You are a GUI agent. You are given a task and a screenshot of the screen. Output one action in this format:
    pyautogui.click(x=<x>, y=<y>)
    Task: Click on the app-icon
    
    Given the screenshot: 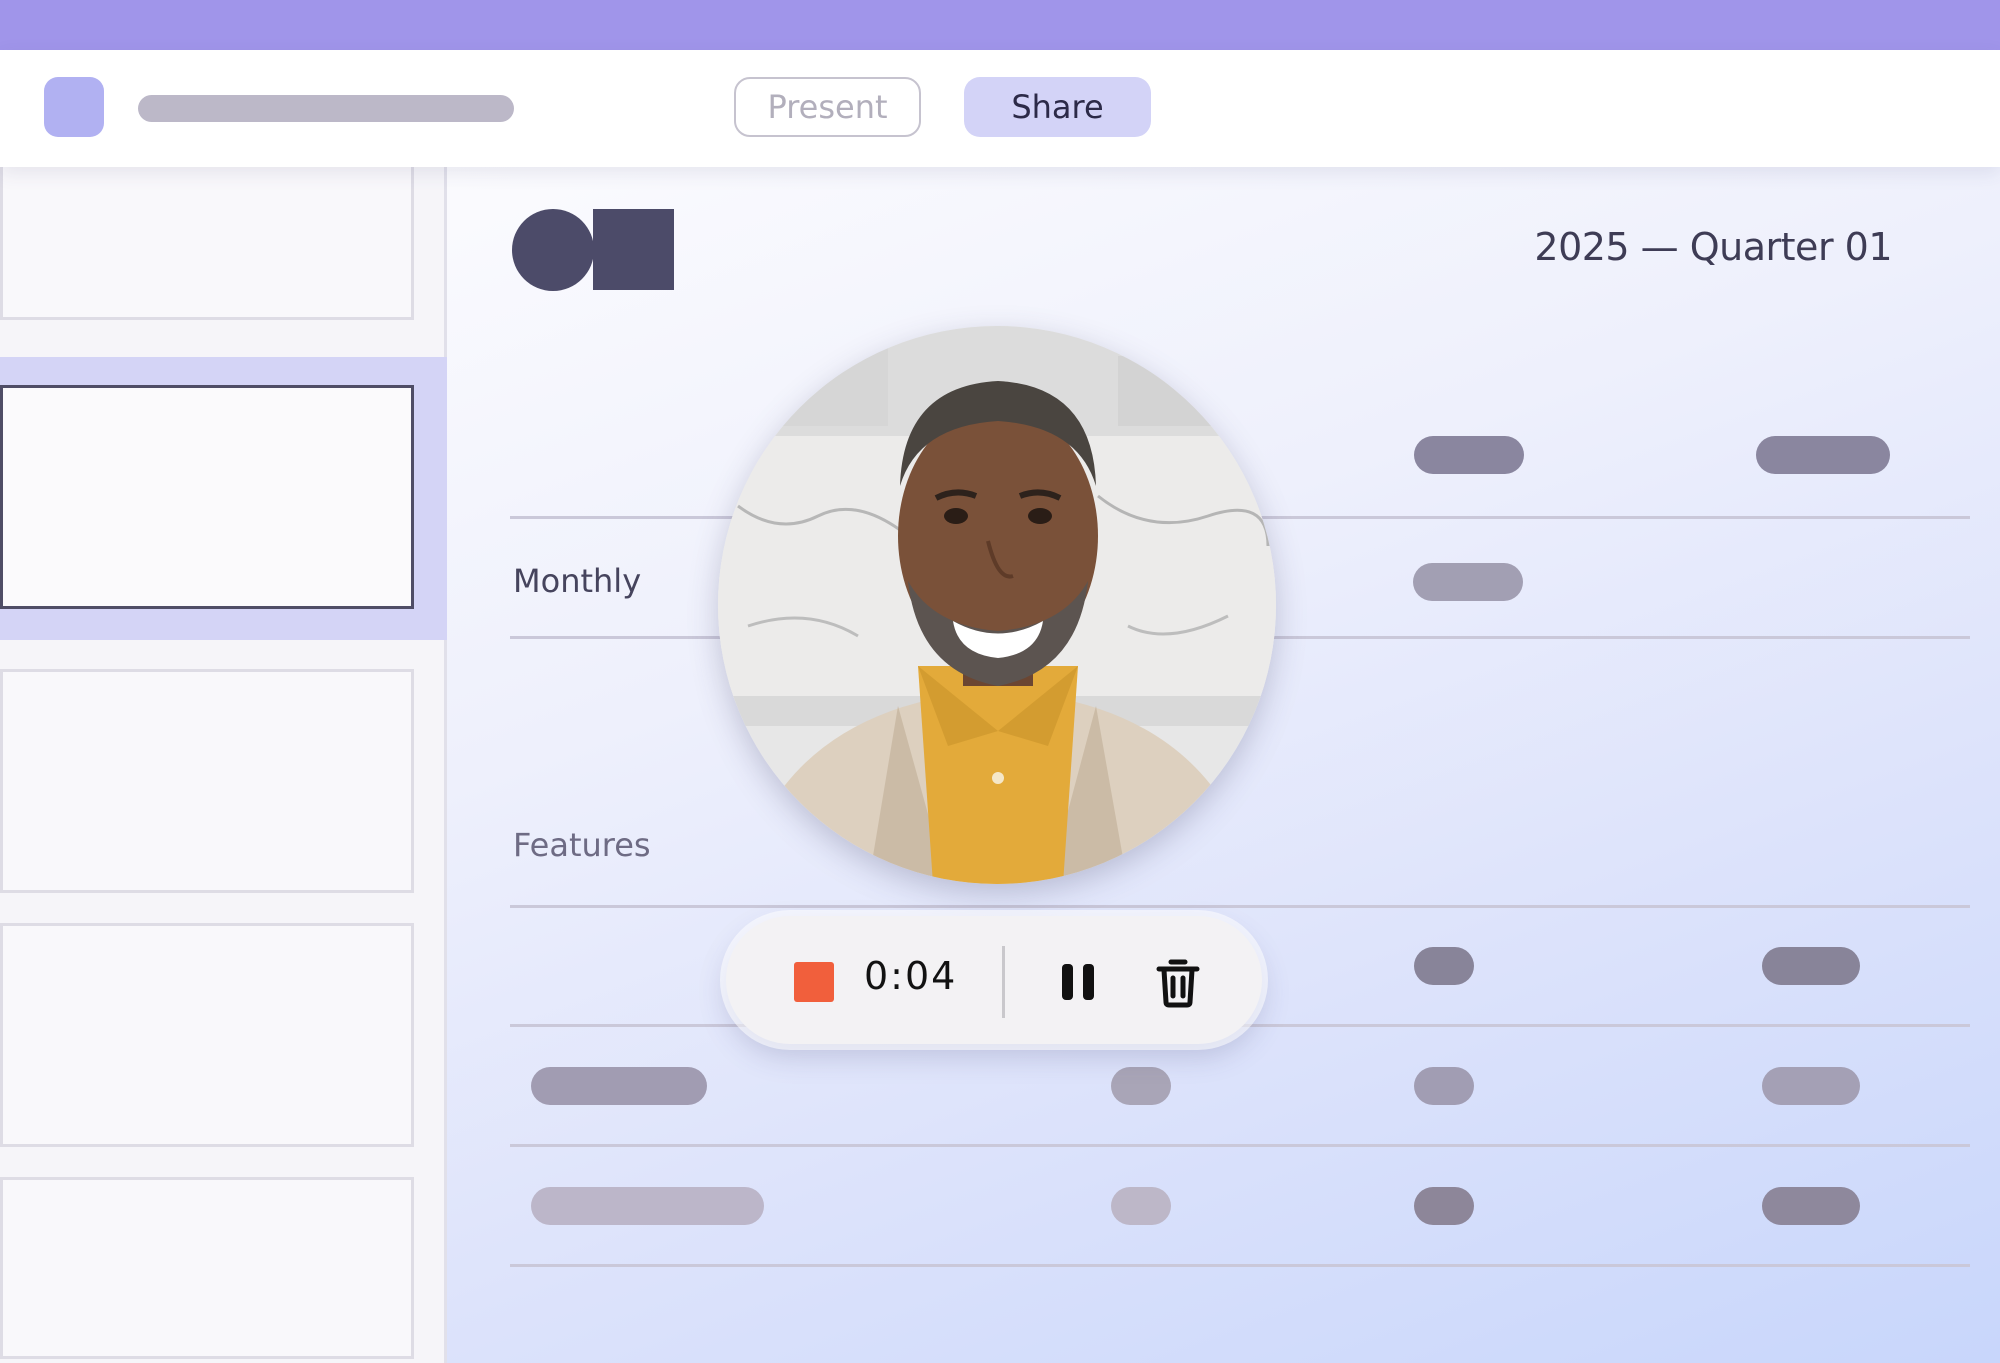 What is the action you would take?
    pyautogui.click(x=74, y=107)
    